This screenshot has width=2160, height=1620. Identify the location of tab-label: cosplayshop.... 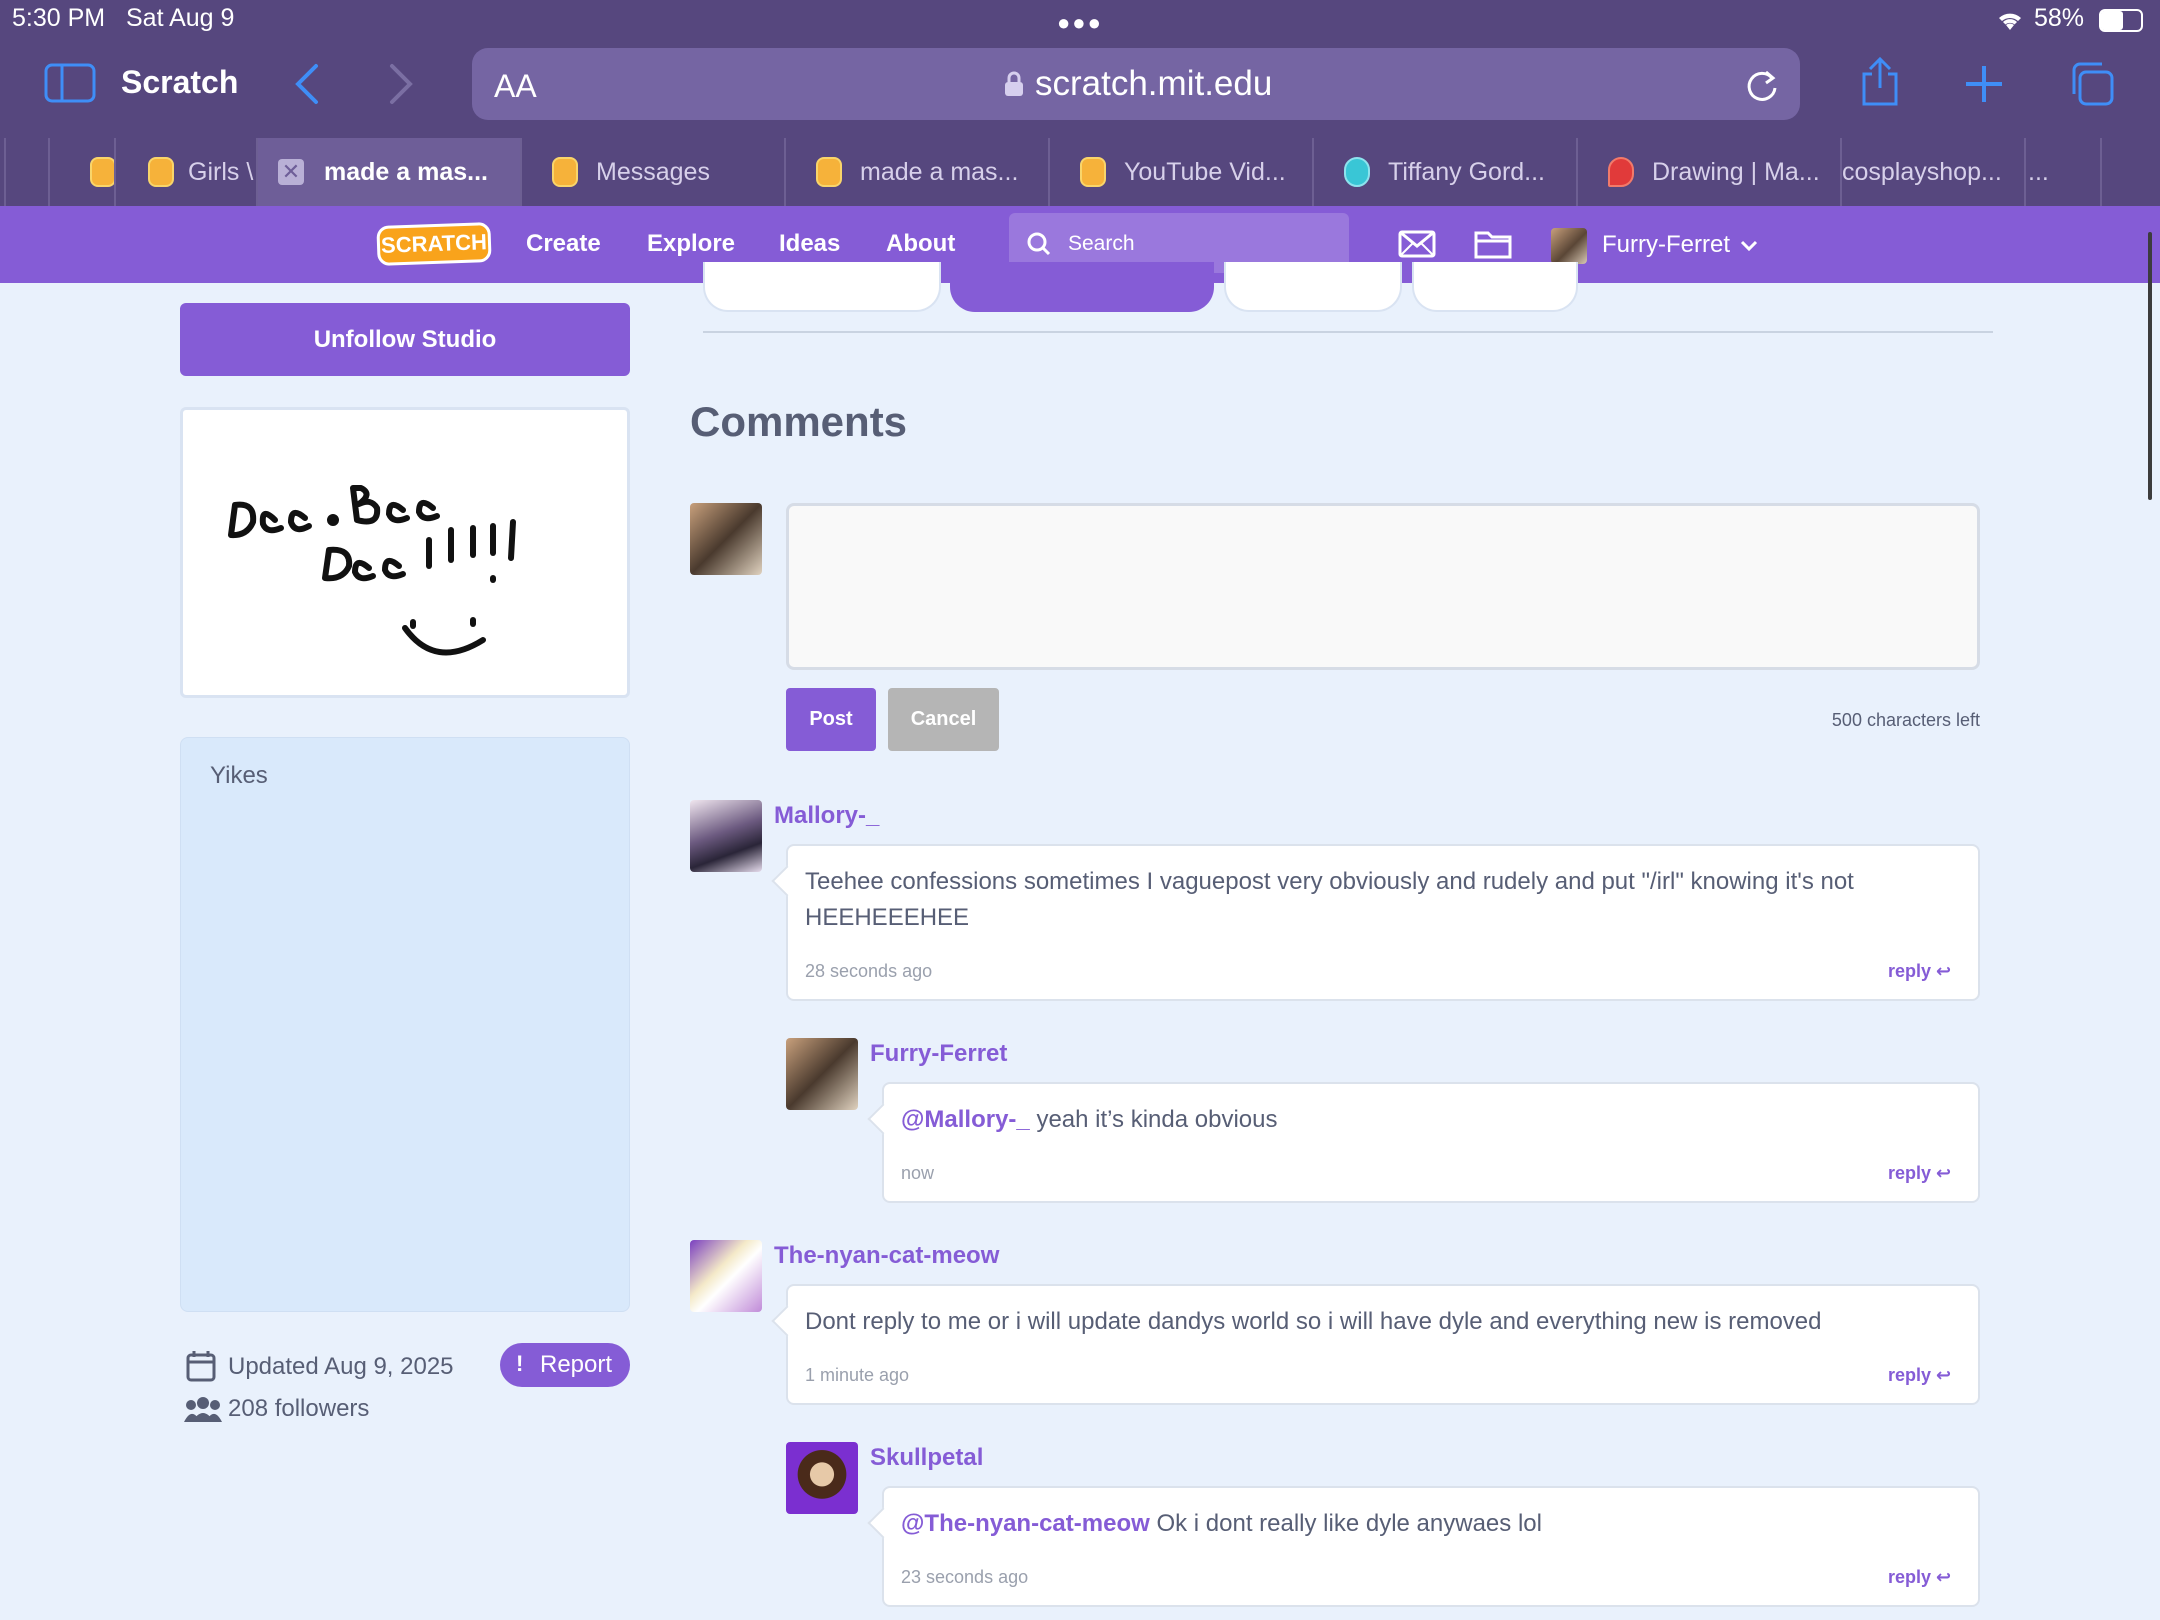
(1922, 171).